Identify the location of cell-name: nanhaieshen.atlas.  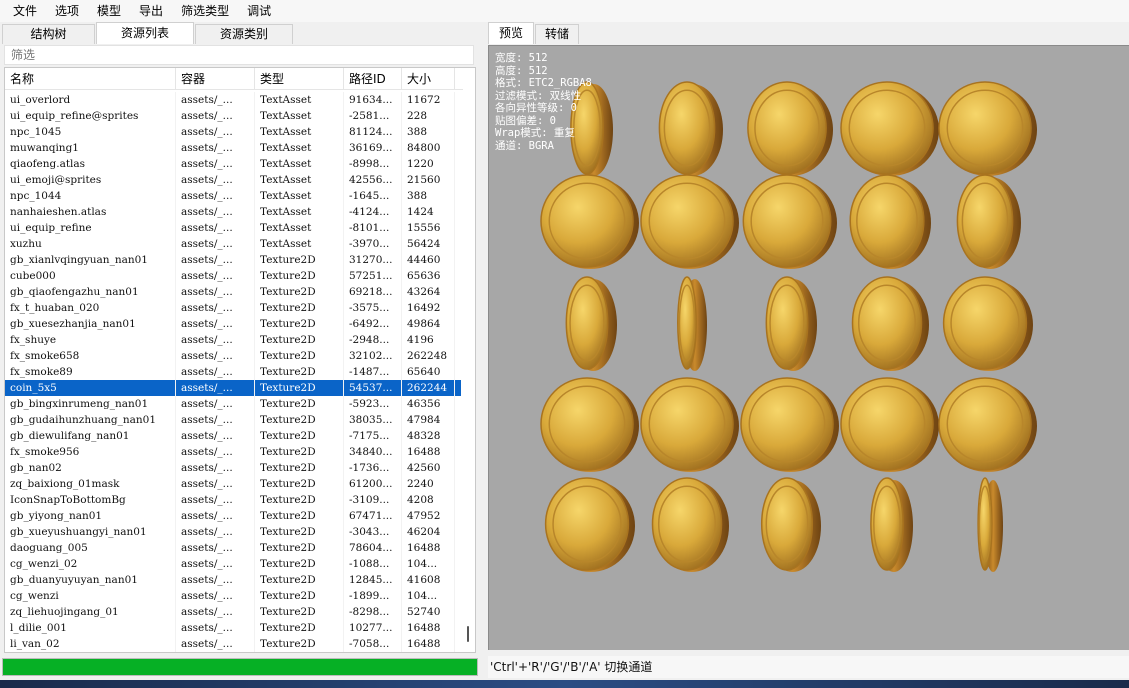
(90, 212).